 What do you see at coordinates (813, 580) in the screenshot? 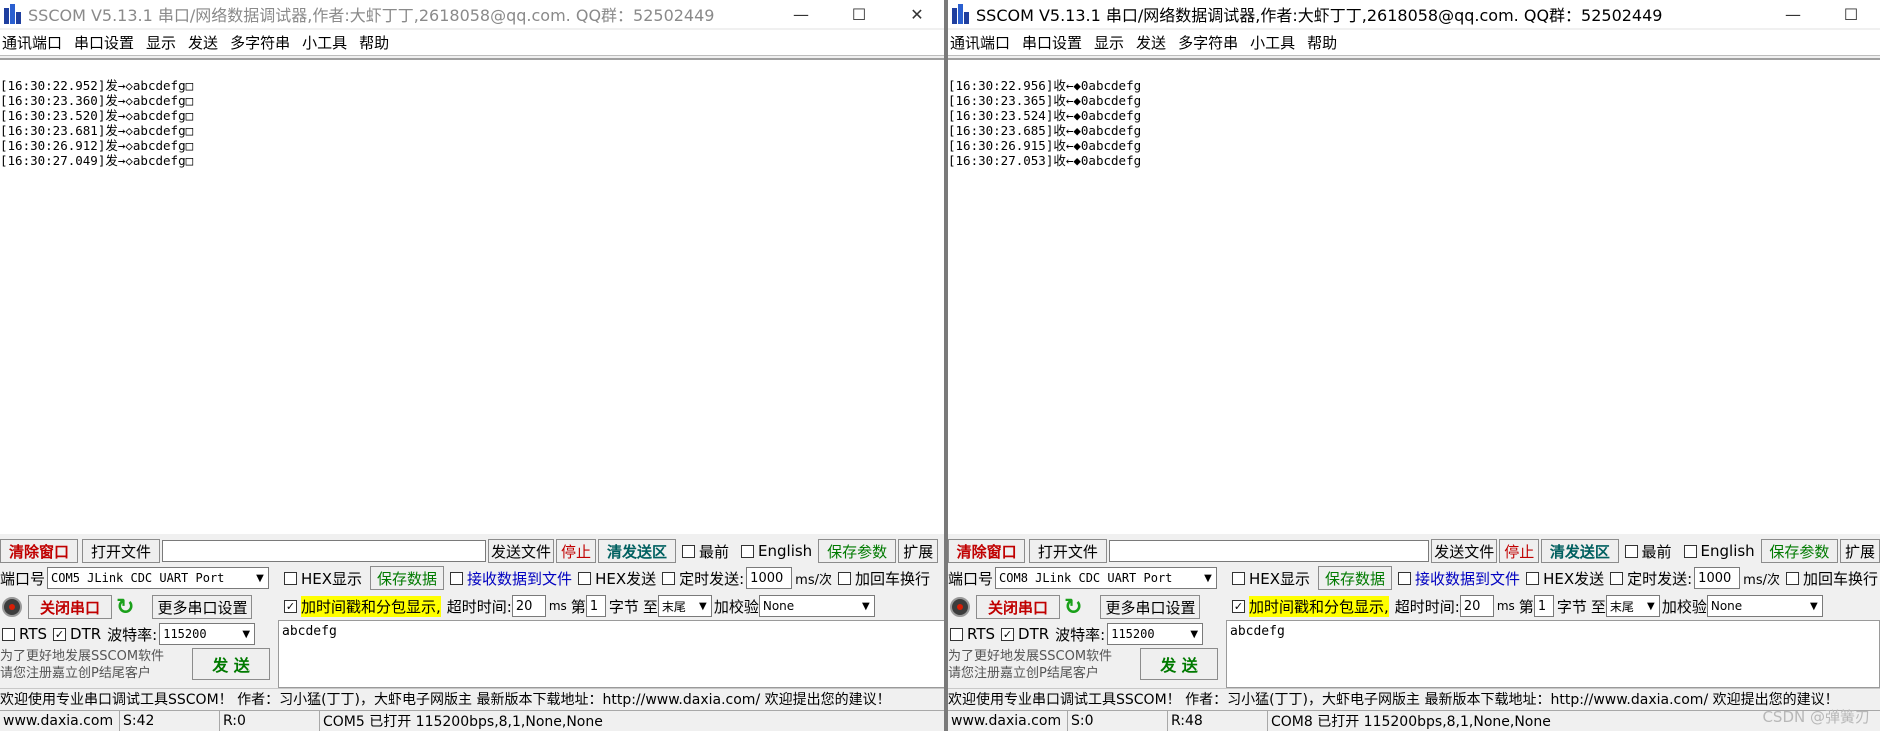
I see `interval-unit: ms/次` at bounding box center [813, 580].